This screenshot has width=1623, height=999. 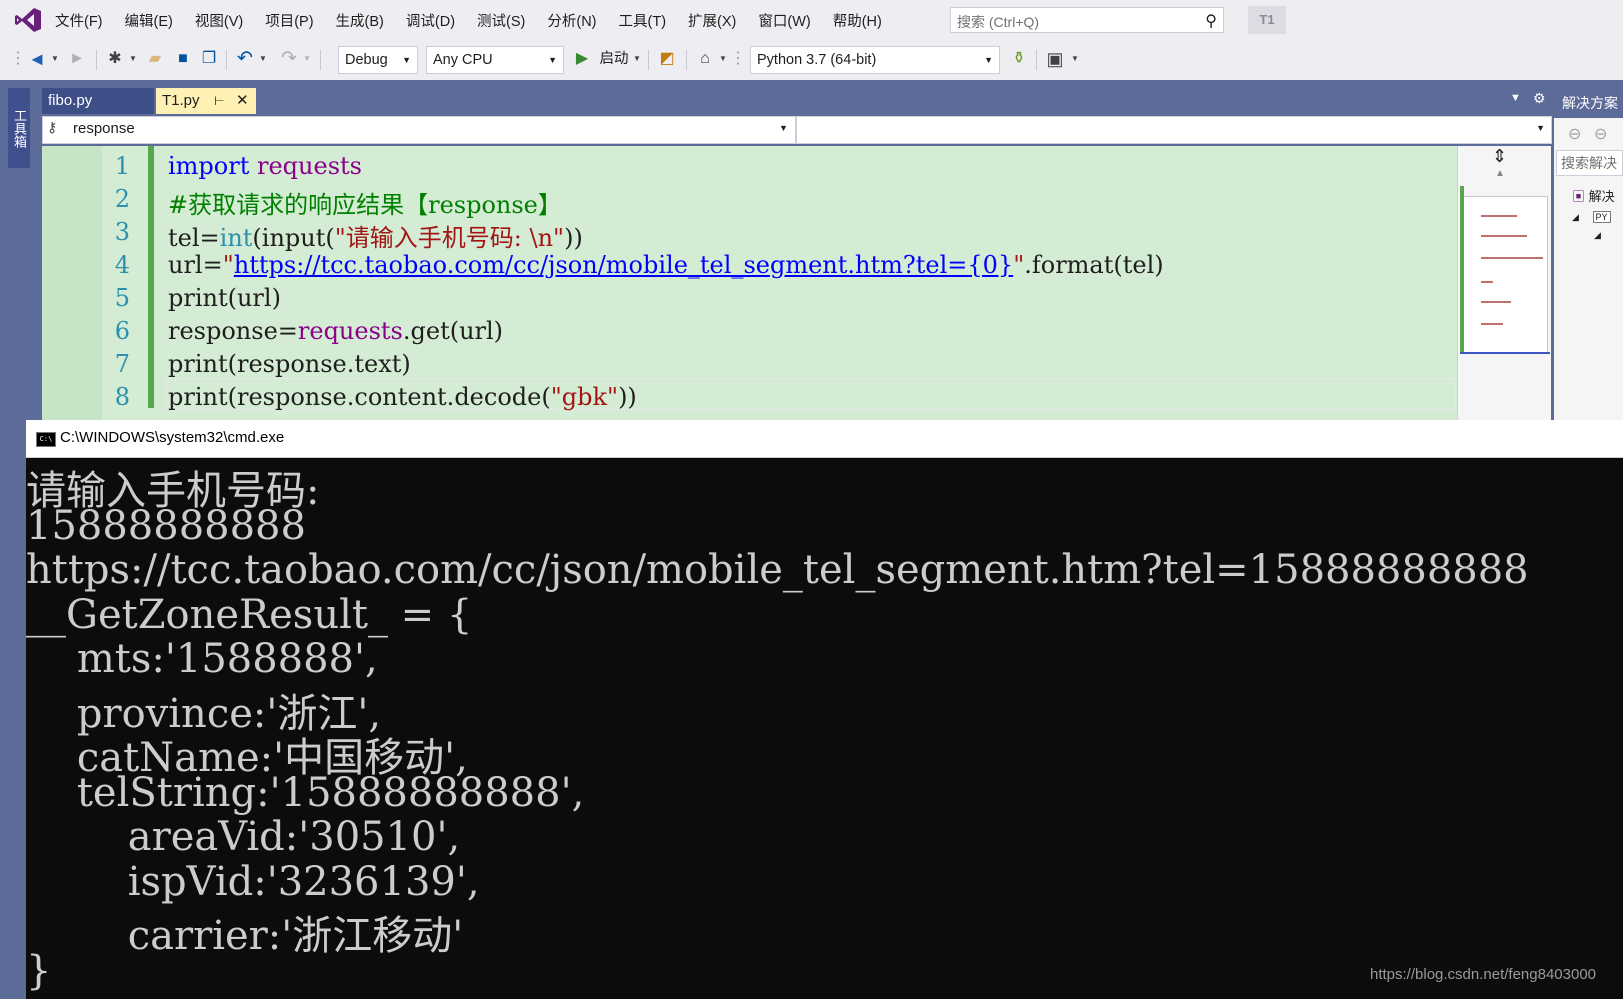 What do you see at coordinates (1505, 353) in the screenshot?
I see `map-view-indicator` at bounding box center [1505, 353].